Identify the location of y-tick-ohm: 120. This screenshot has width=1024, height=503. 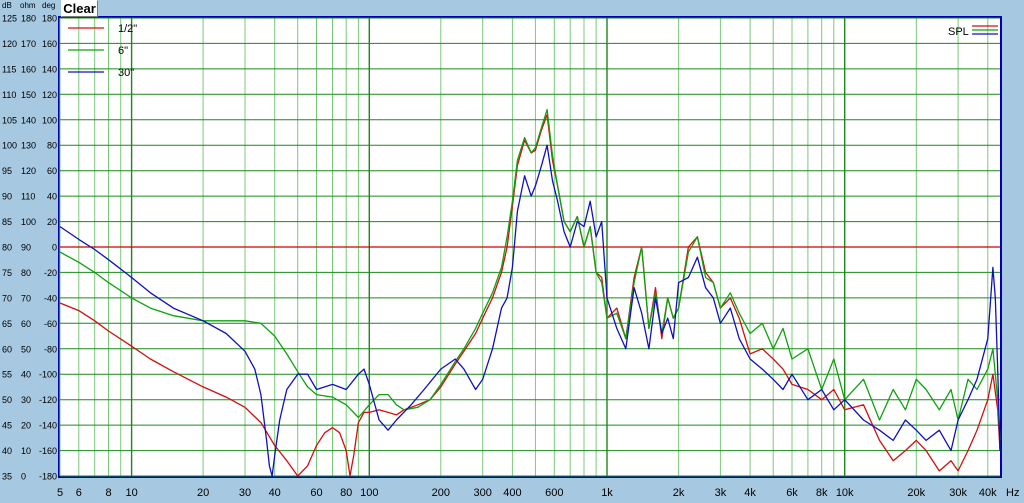
(28, 171).